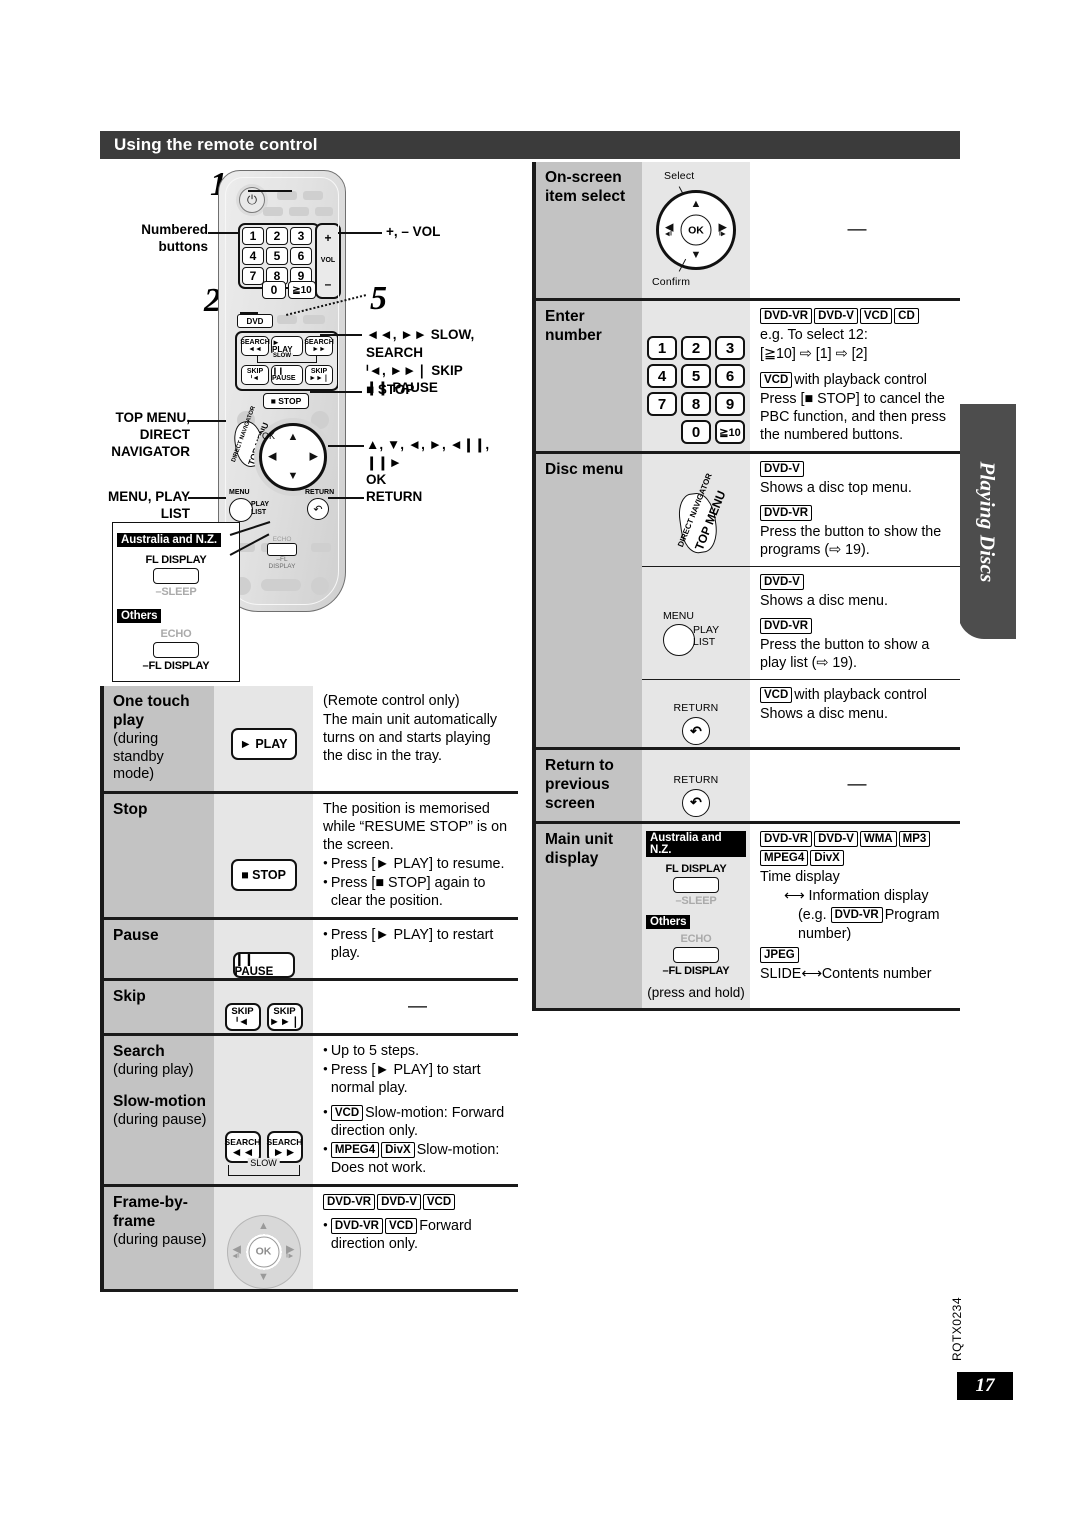 Image resolution: width=1080 pixels, height=1527 pixels. What do you see at coordinates (587, 376) in the screenshot?
I see `row-label: Enter number` at bounding box center [587, 376].